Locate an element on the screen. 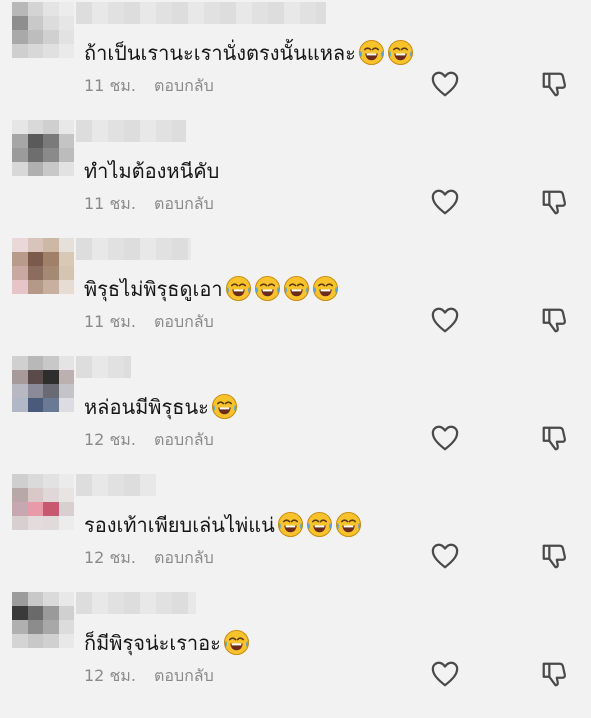 This screenshot has width=591, height=718. comment-text: ทำไมต้องหนีคับ is located at coordinates (151, 171).